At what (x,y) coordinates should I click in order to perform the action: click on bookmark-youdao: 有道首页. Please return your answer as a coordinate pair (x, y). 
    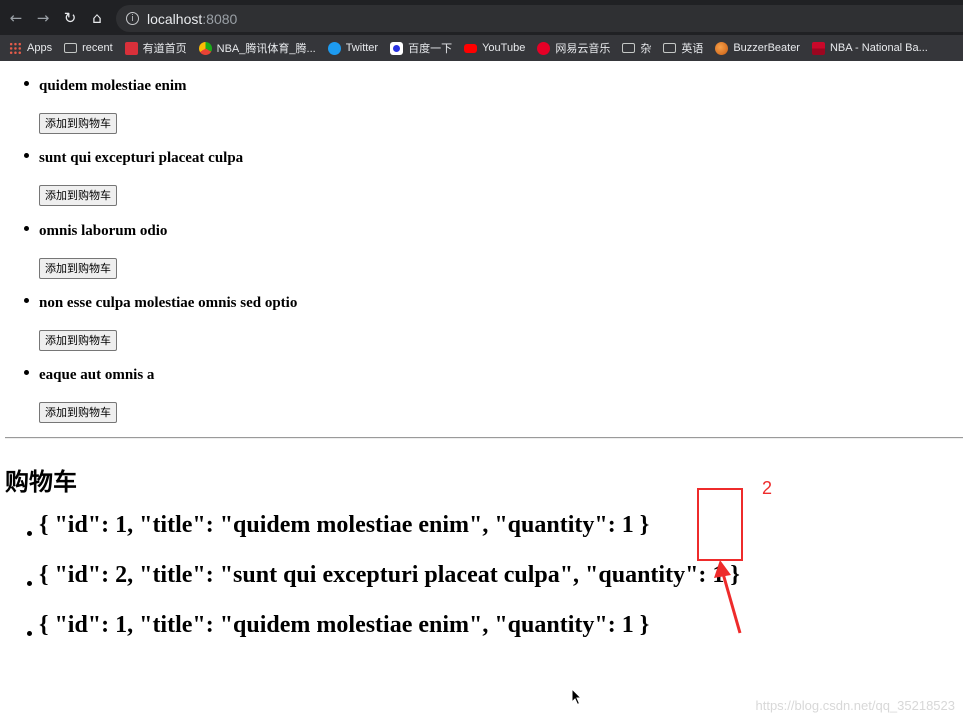
    Looking at the image, I should click on (155, 48).